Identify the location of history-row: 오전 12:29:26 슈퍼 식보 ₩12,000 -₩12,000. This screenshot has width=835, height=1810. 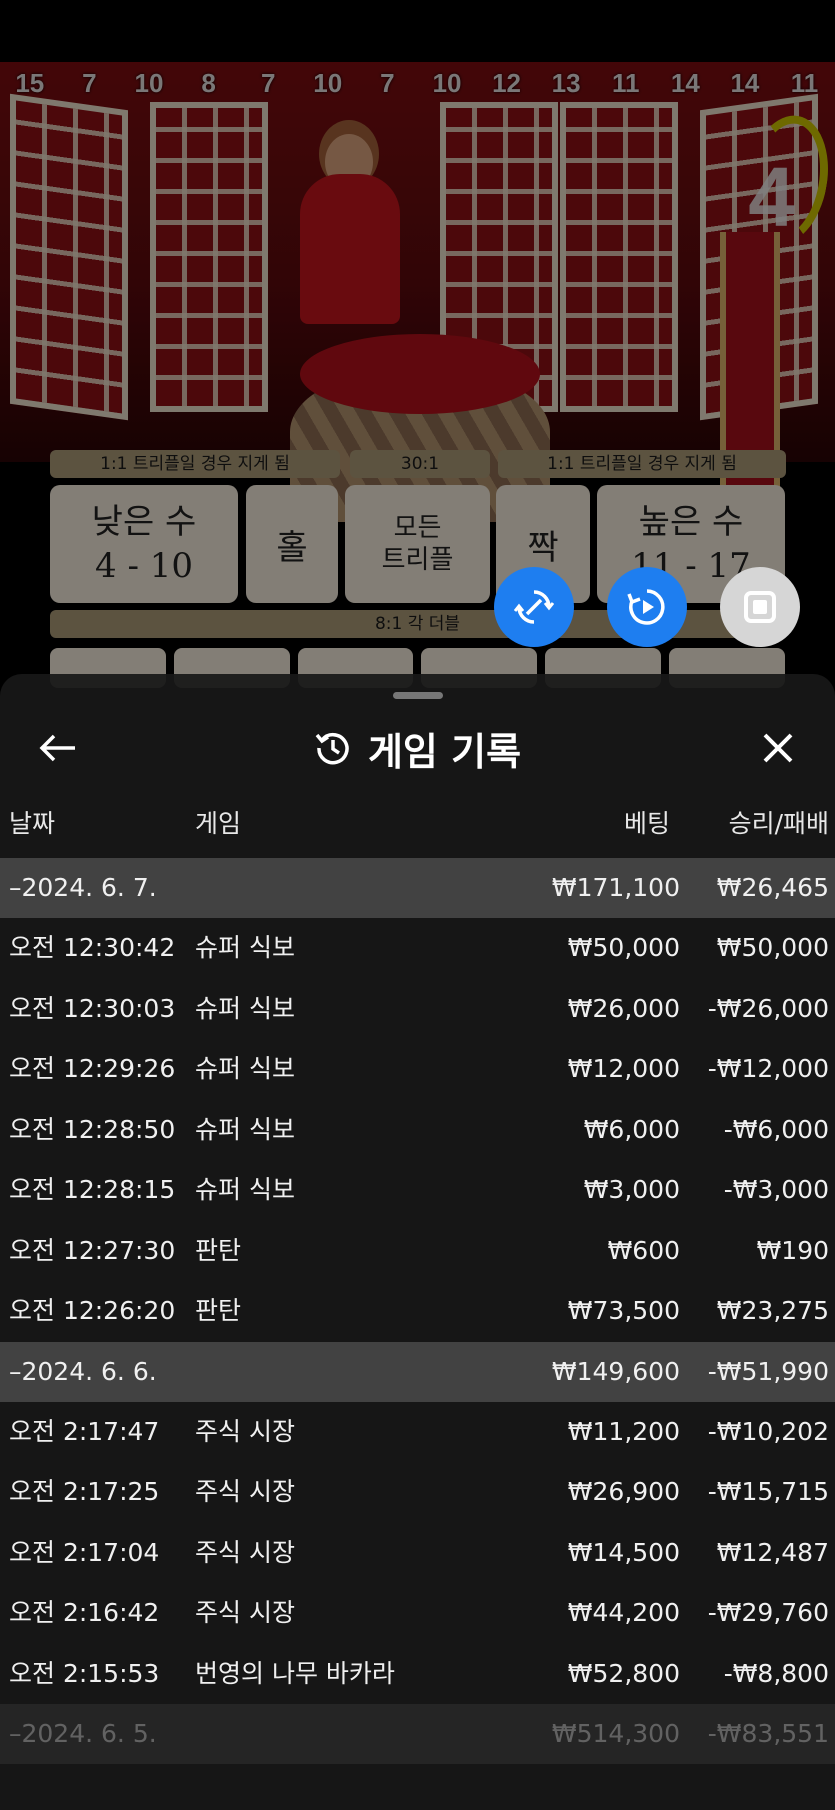
(417, 1069).